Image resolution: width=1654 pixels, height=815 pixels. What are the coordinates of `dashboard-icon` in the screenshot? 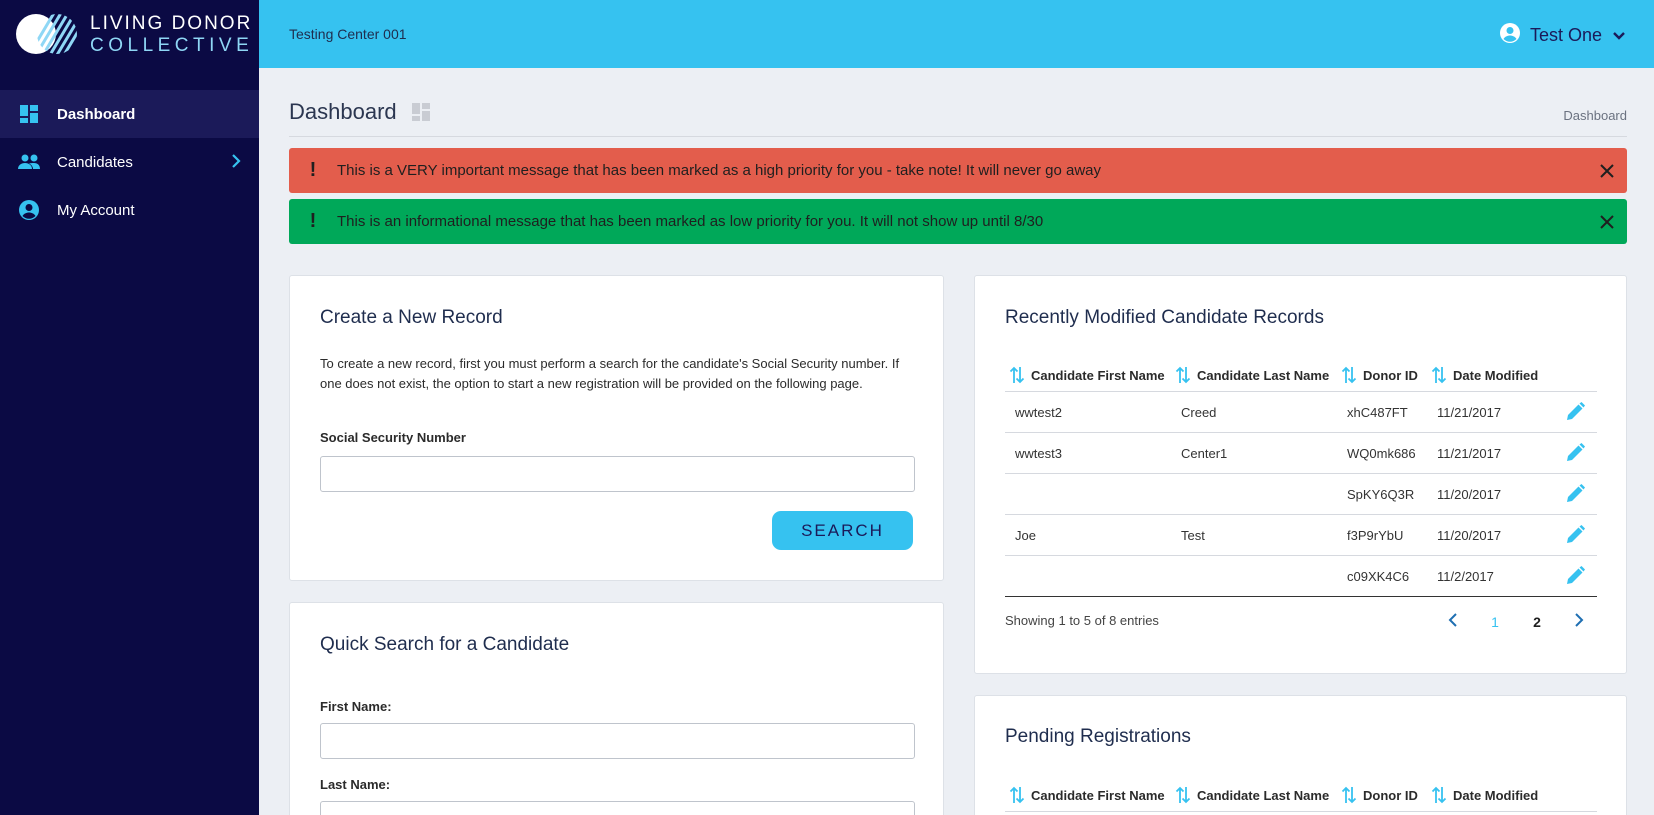 It's located at (421, 114).